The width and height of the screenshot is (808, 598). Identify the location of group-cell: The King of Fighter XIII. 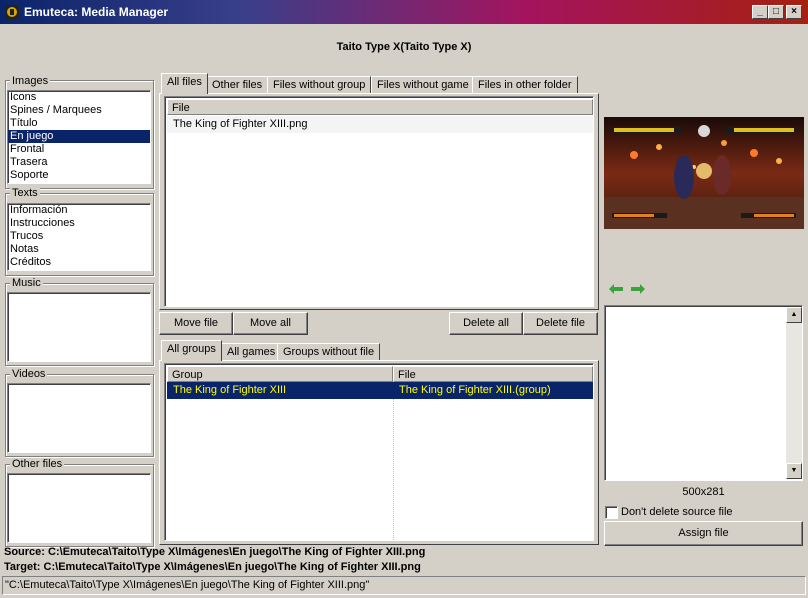
(280, 390).